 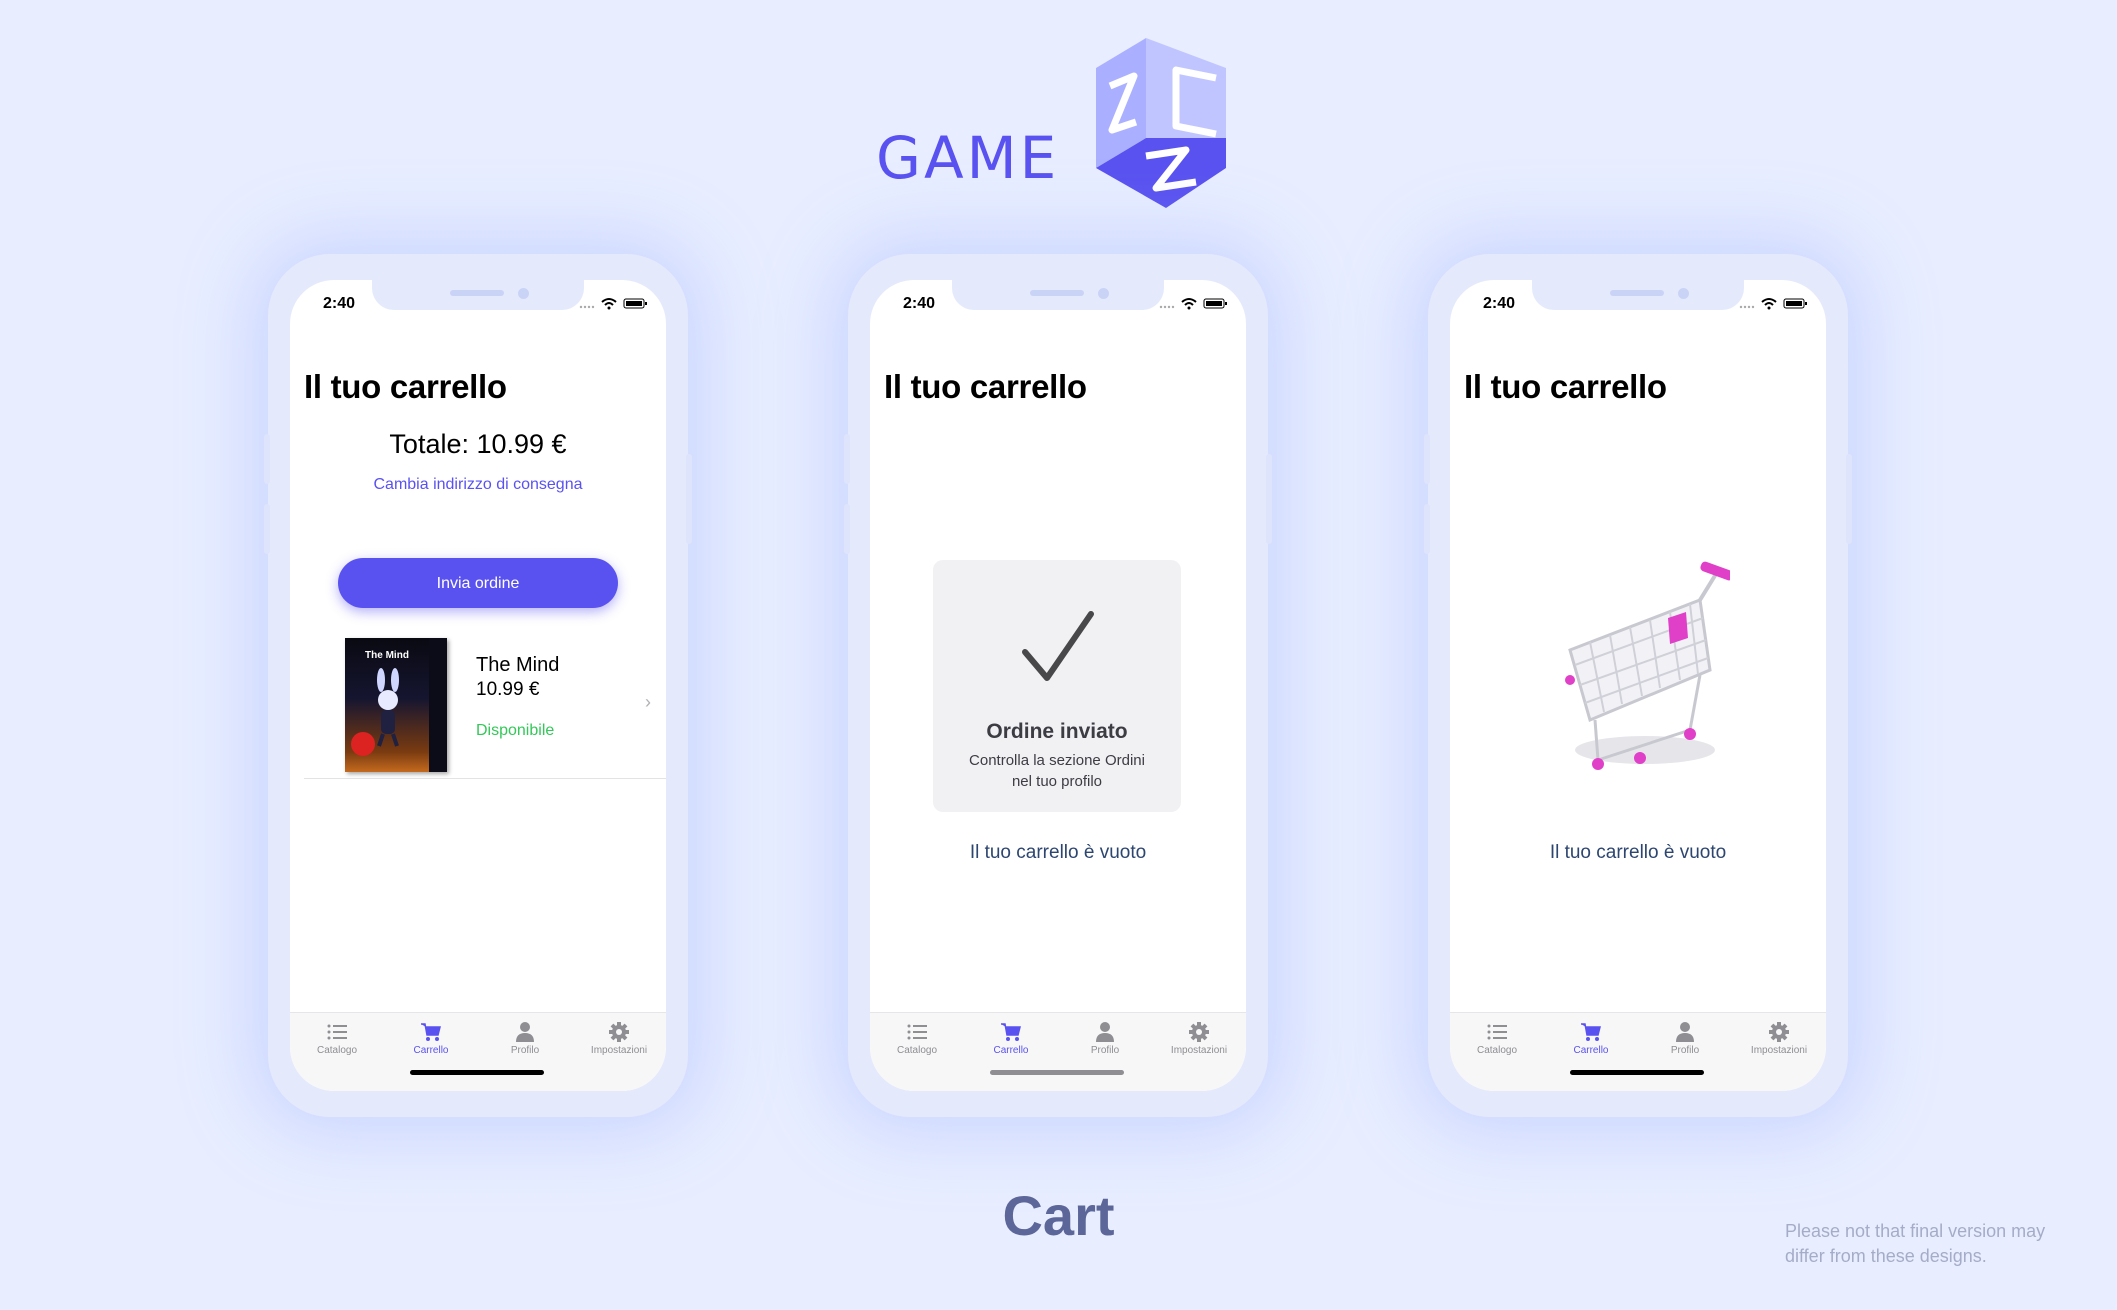 What do you see at coordinates (1061, 128) in the screenshot?
I see `brand-logo: GAME` at bounding box center [1061, 128].